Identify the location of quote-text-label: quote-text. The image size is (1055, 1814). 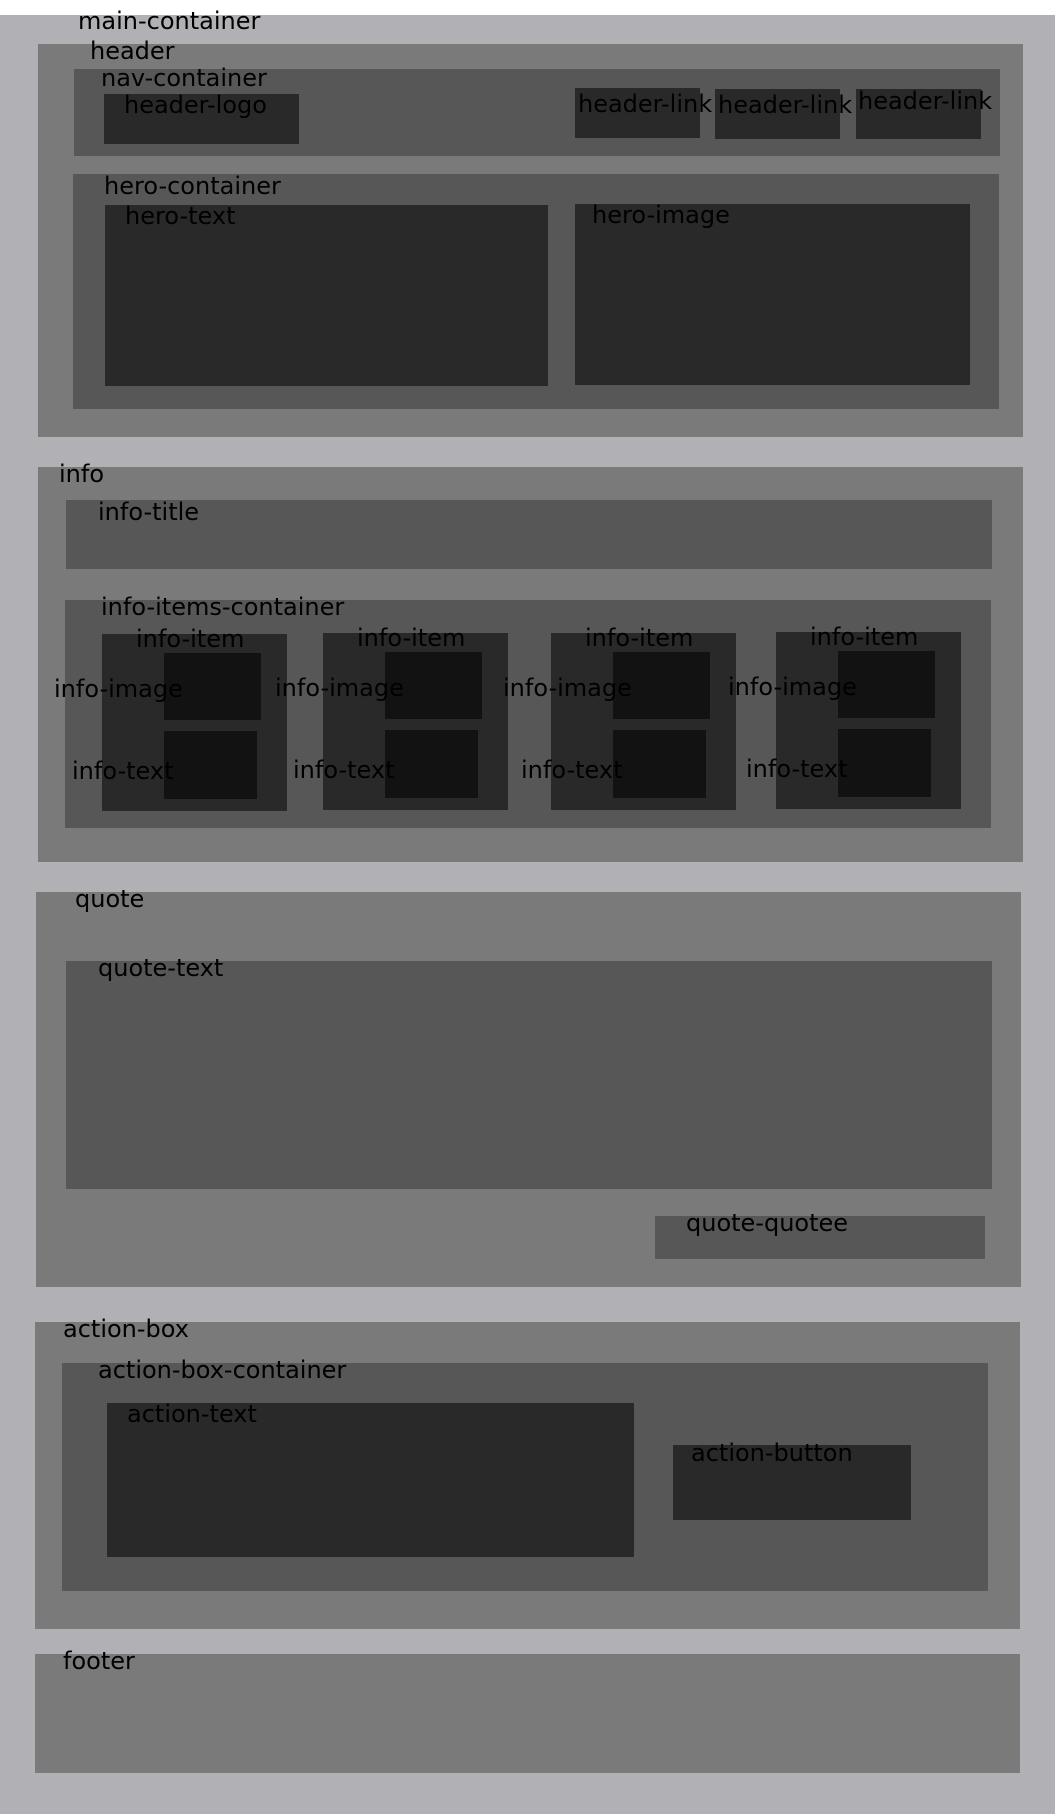
(161, 968).